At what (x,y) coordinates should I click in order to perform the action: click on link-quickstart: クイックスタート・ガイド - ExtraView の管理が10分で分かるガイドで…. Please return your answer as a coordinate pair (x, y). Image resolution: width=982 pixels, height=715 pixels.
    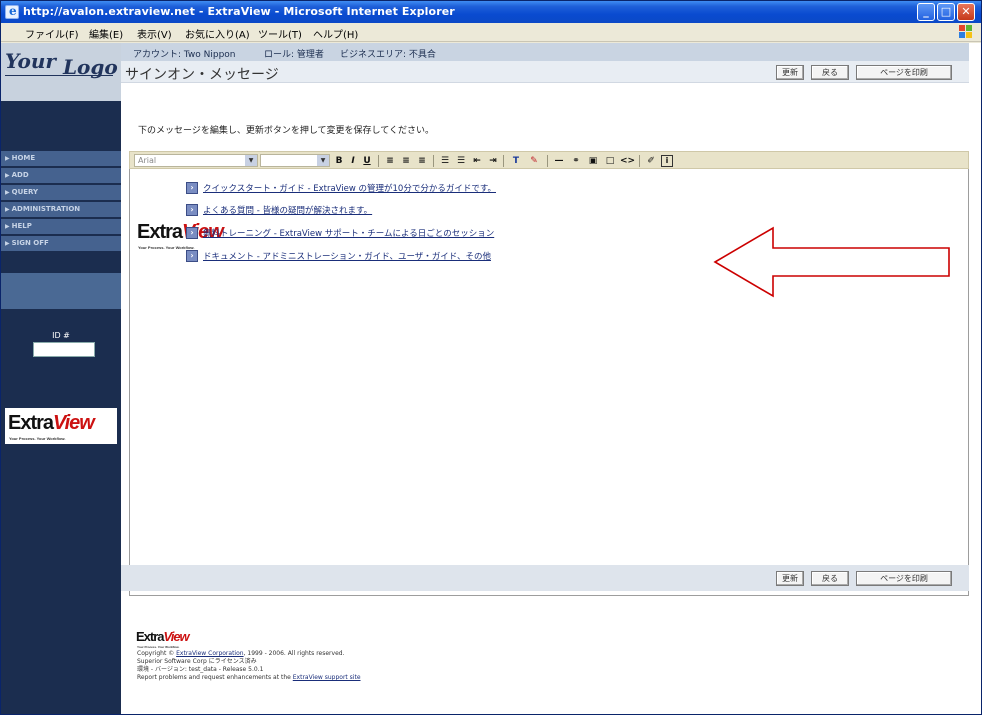
    Looking at the image, I should click on (349, 188).